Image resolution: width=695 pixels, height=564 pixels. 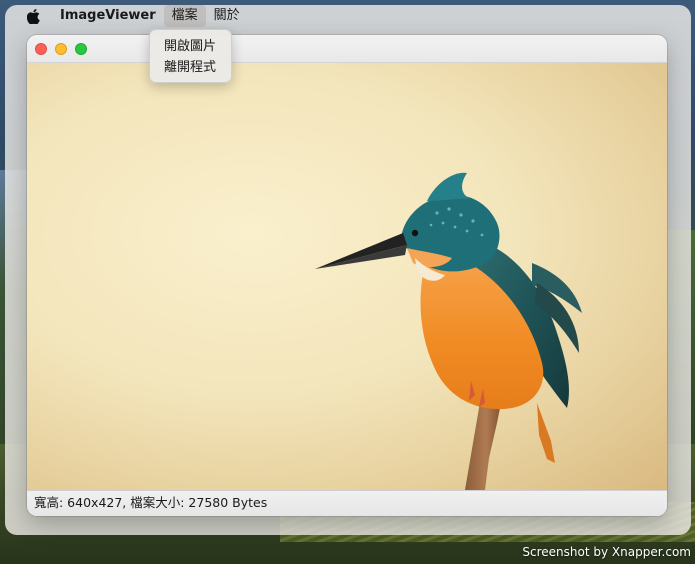 What do you see at coordinates (33, 16) in the screenshot?
I see `apple-logo-icon` at bounding box center [33, 16].